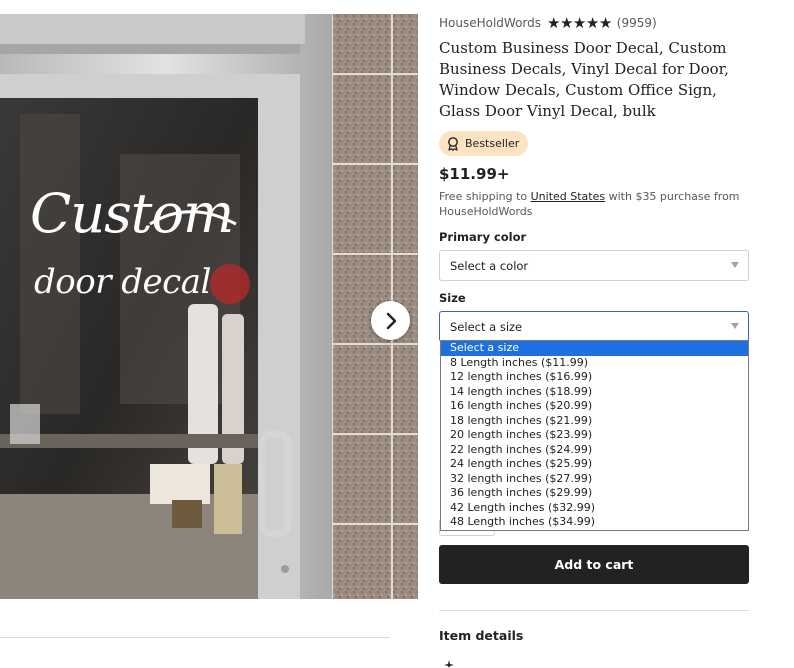 The width and height of the screenshot is (794, 668). I want to click on size-option: 36 length inches ($29.99), so click(594, 493).